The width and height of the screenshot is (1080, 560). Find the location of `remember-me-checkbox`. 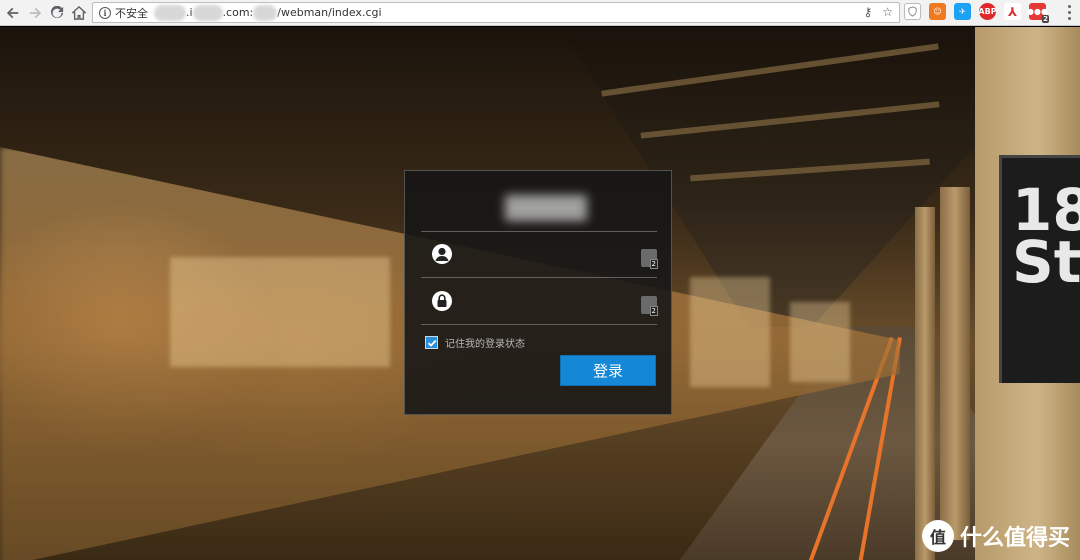

remember-me-checkbox is located at coordinates (431, 342).